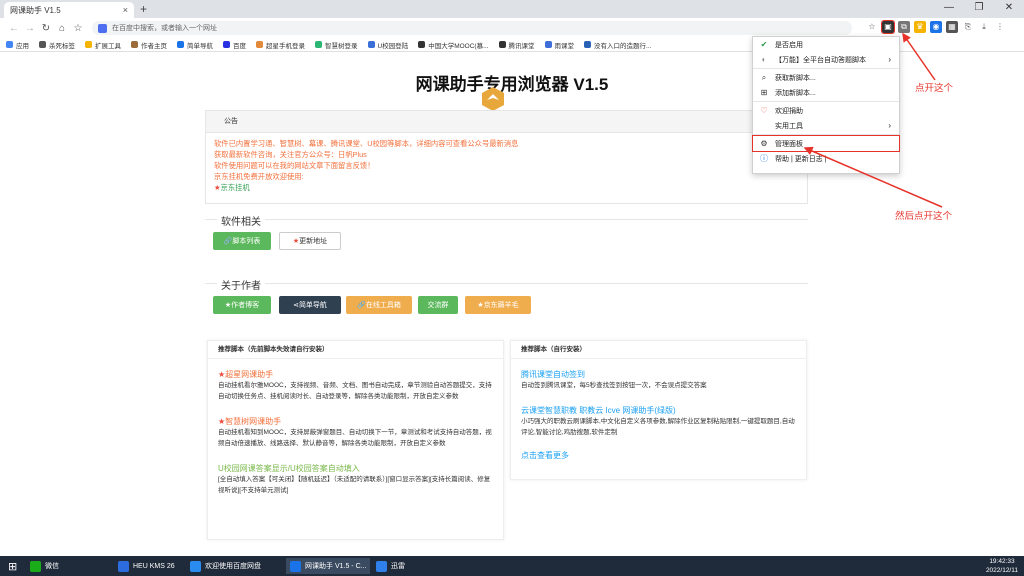  I want to click on taskbar-app-label: 微信, so click(52, 566).